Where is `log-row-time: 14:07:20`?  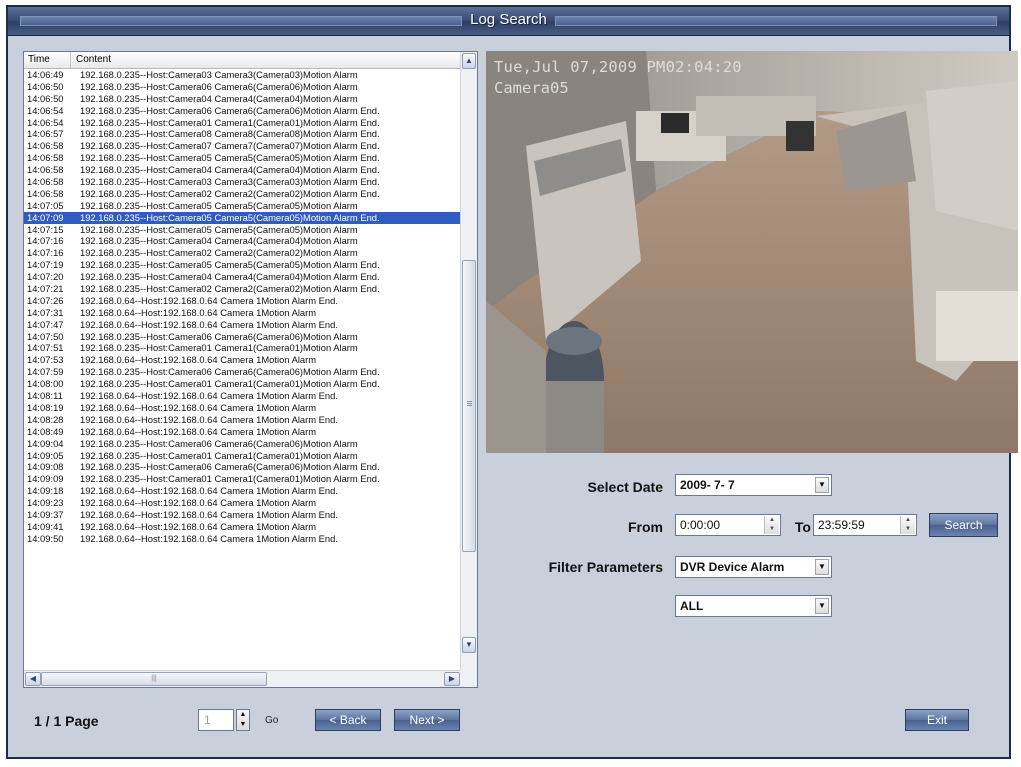 log-row-time: 14:07:20 is located at coordinates (45, 277).